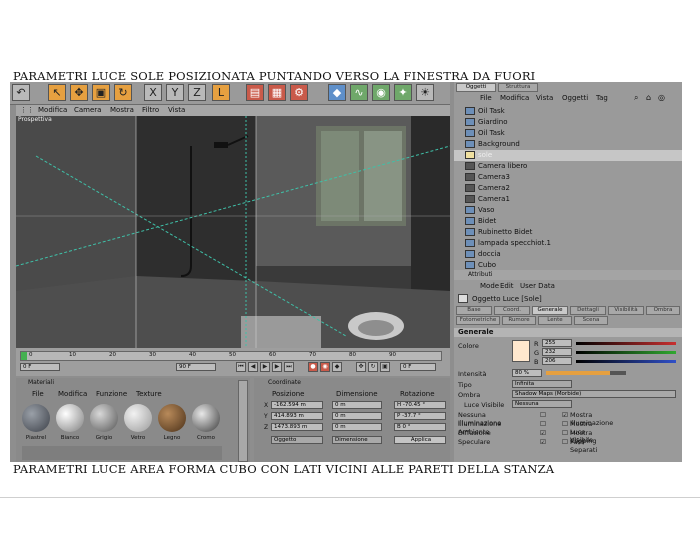 Image resolution: width=700 pixels, height=560 pixels. What do you see at coordinates (337, 92) in the screenshot?
I see `cube-icon: ◆` at bounding box center [337, 92].